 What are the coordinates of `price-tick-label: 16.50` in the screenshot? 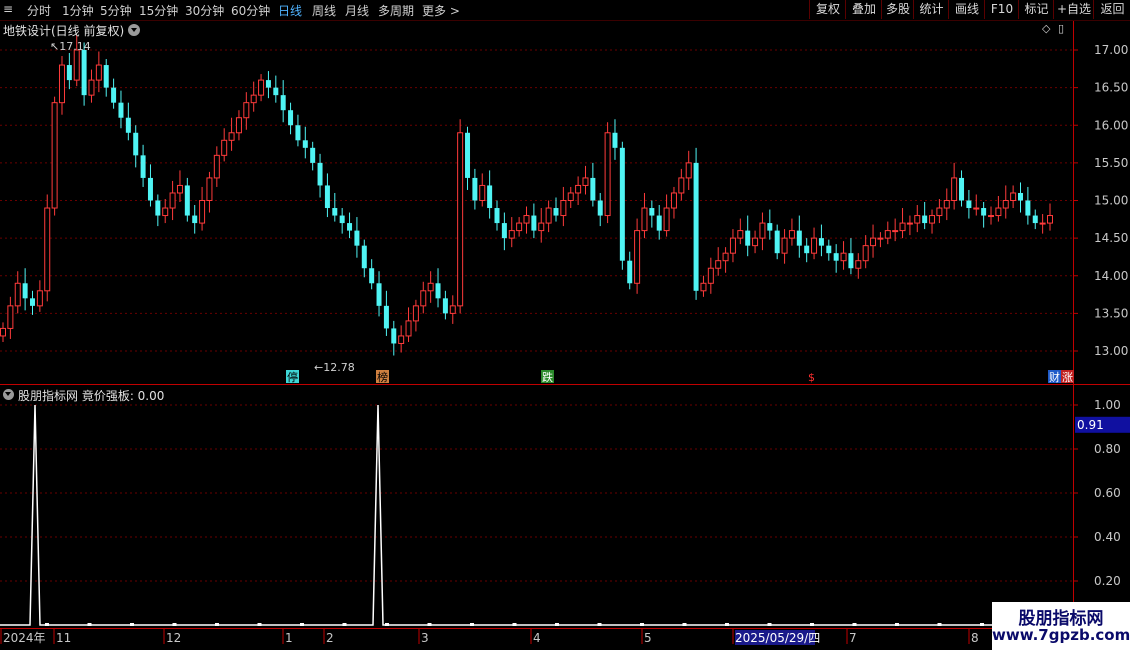 It's located at (1111, 88).